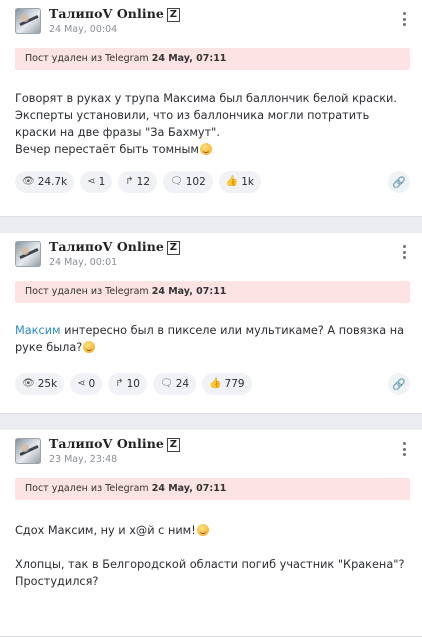  I want to click on forwards-count: 10, so click(133, 384).